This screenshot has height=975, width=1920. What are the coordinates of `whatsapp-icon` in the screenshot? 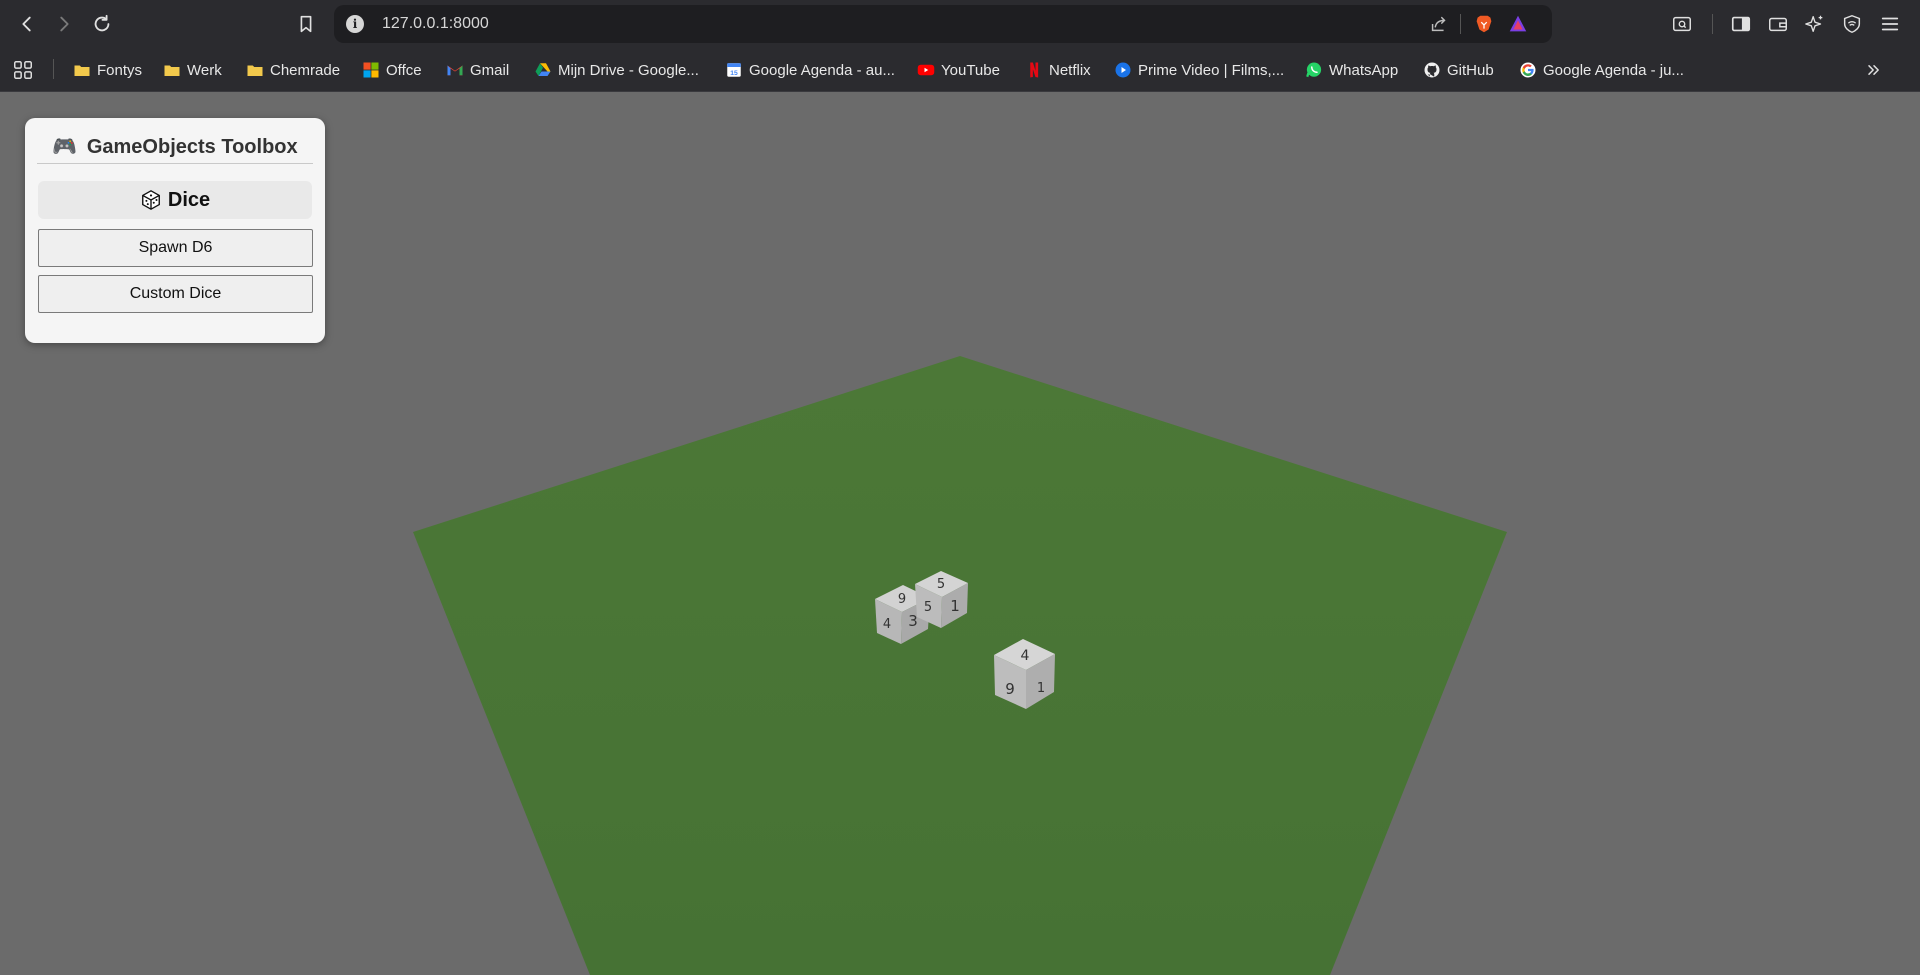 It's located at (1314, 70).